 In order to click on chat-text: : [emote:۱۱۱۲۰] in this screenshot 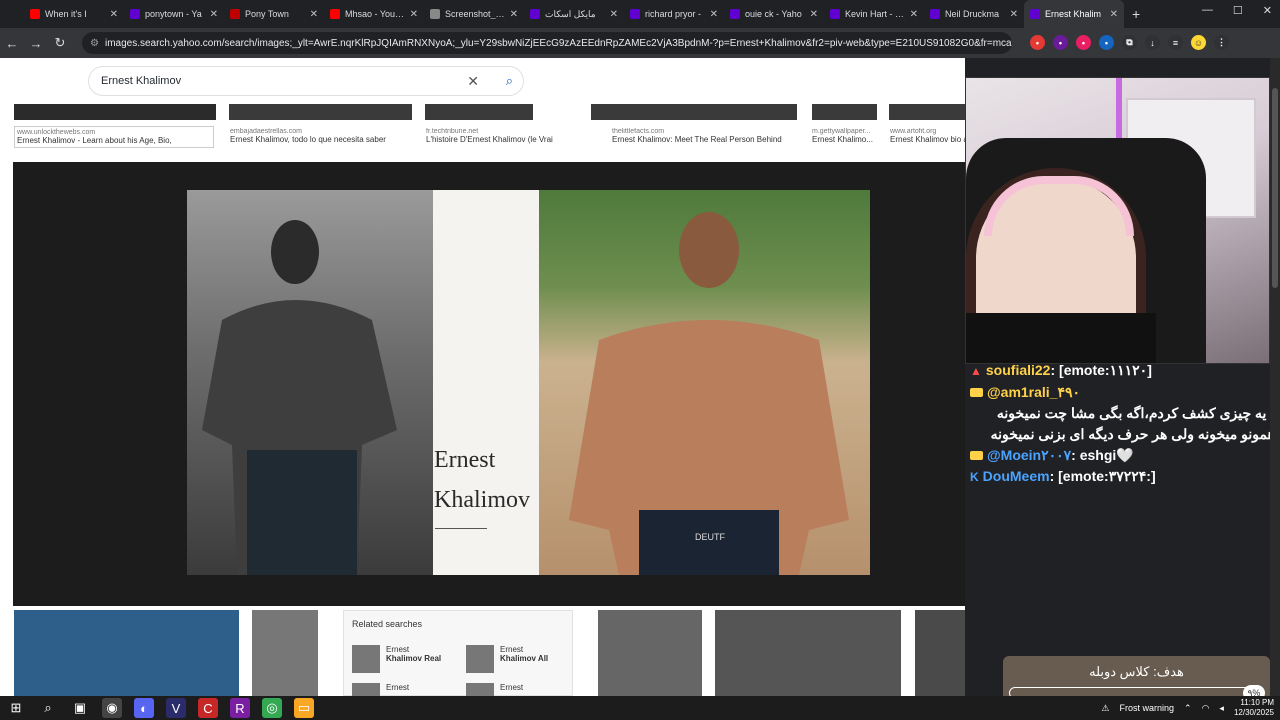, I will do `click(1101, 370)`.